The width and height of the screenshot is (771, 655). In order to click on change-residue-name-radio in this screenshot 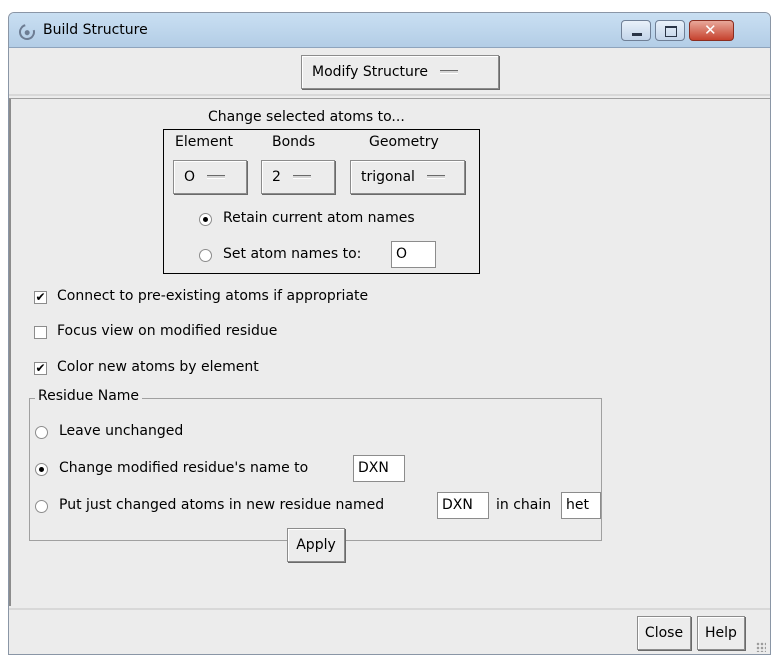, I will do `click(41, 469)`.